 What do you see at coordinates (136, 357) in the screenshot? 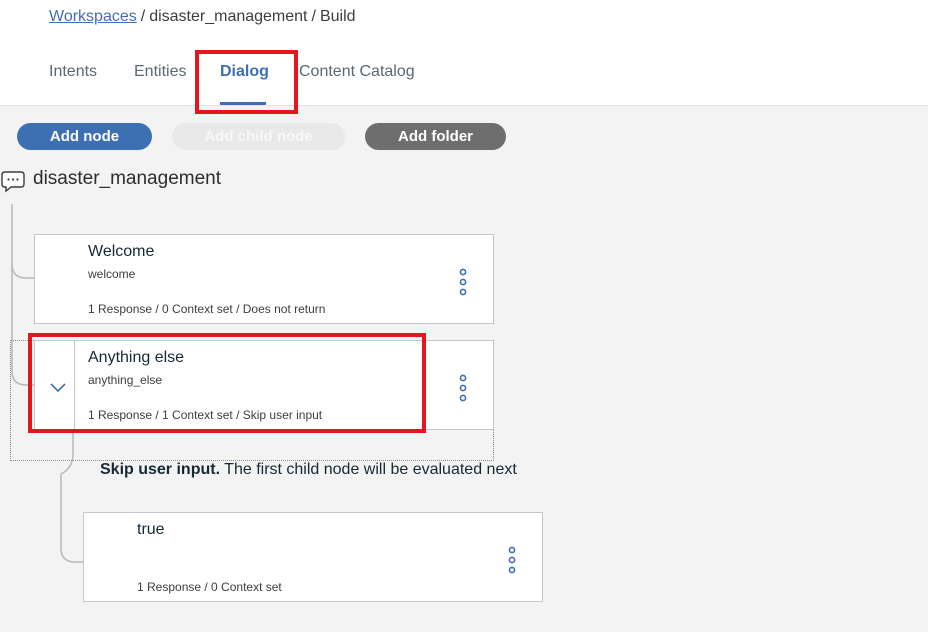
I see `node-title: Anything else` at bounding box center [136, 357].